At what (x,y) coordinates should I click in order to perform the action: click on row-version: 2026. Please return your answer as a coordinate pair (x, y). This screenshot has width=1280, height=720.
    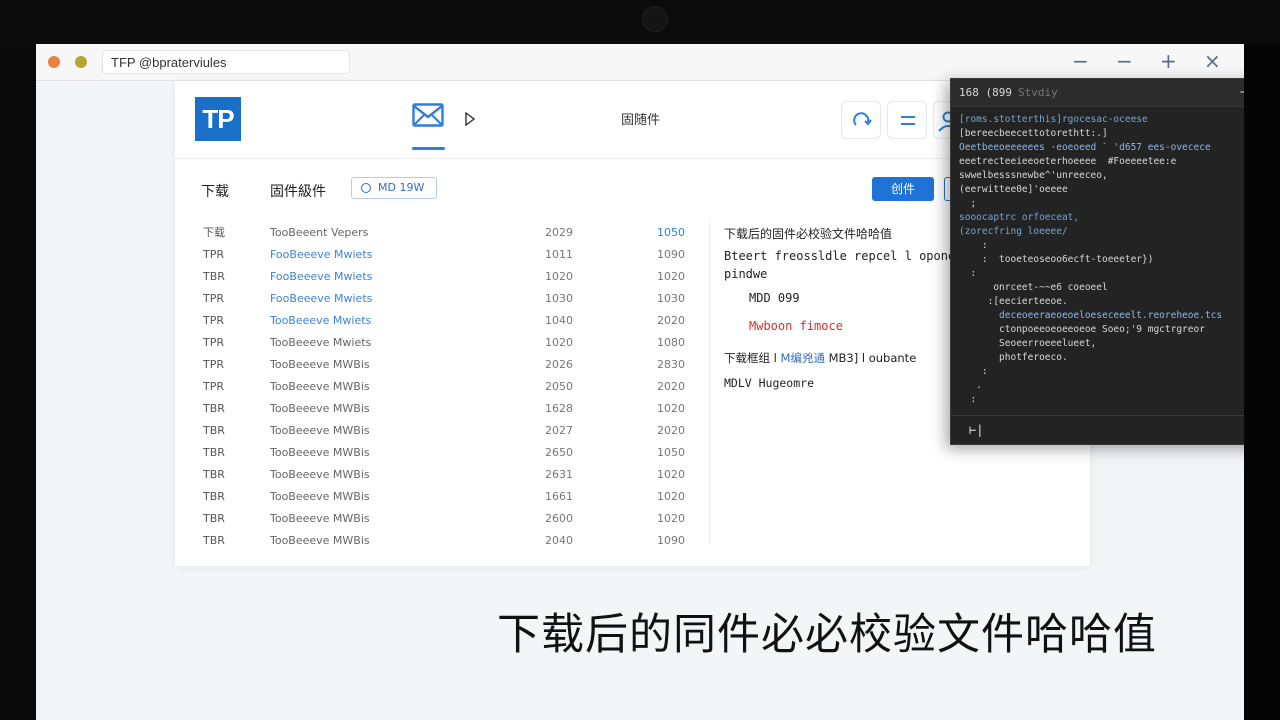
    Looking at the image, I should click on (559, 364).